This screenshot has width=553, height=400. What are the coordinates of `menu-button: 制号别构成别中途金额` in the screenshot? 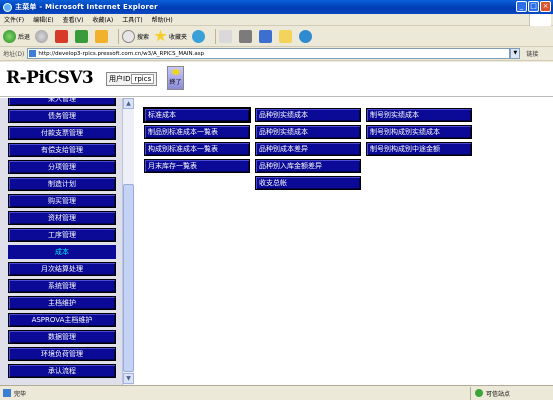 It's located at (419, 149).